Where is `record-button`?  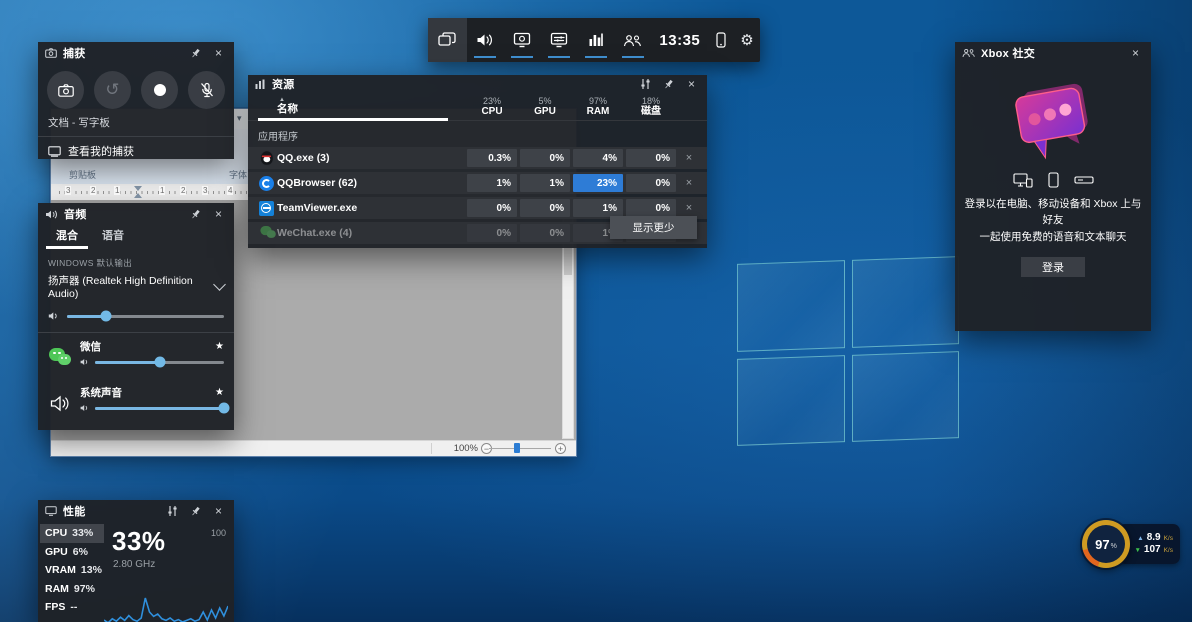 record-button is located at coordinates (159, 90).